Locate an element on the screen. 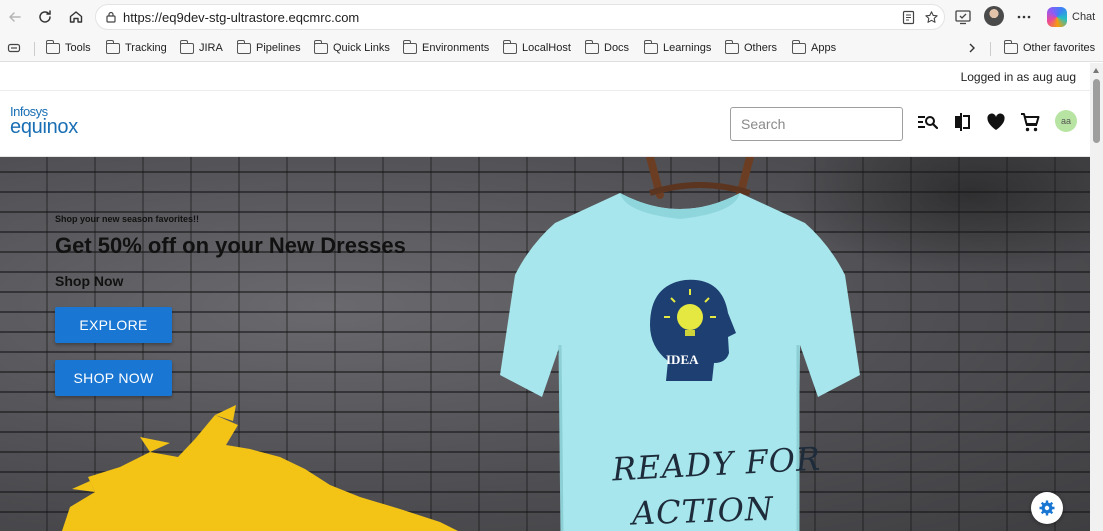 Image resolution: width=1103 pixels, height=531 pixels. chat-label: Chat is located at coordinates (1084, 17).